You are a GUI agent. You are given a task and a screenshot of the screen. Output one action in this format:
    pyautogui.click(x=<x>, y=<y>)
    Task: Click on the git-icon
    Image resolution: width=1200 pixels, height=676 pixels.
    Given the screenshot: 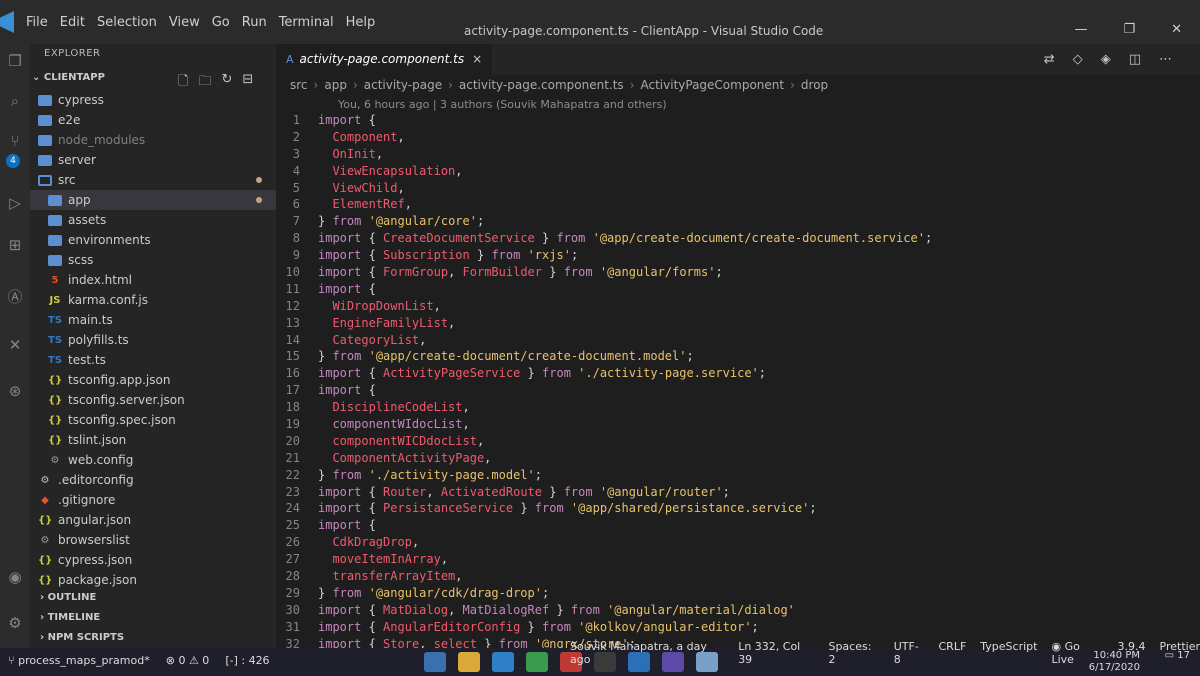 What is the action you would take?
    pyautogui.click(x=537, y=662)
    